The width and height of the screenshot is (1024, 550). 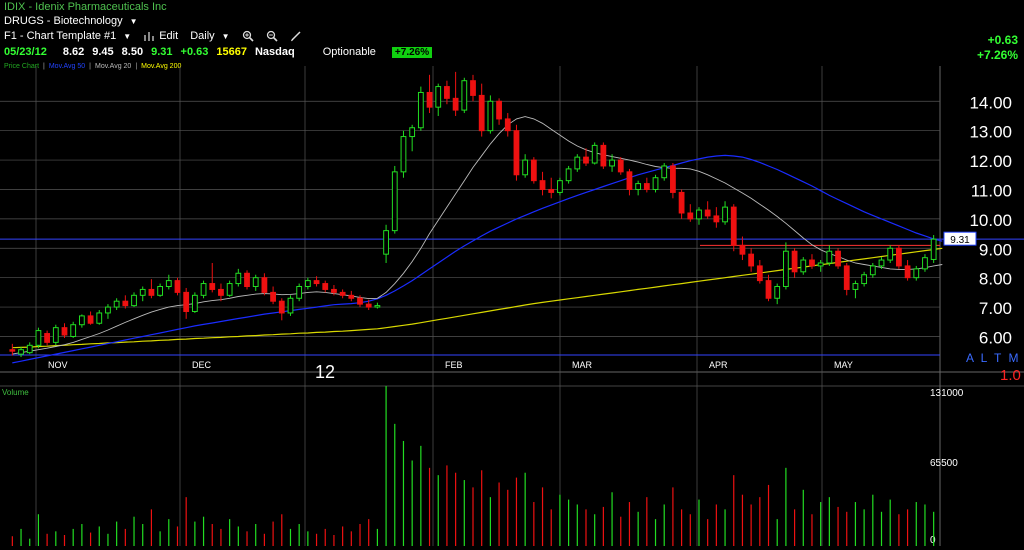 What do you see at coordinates (947, 393) in the screenshot?
I see `volume-tick-label: 131000` at bounding box center [947, 393].